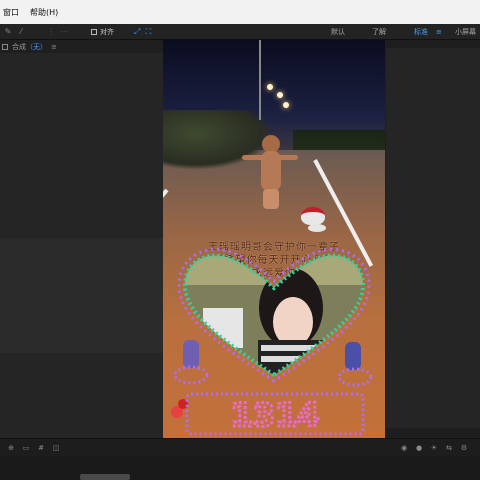  Describe the element at coordinates (105, 477) in the screenshot. I see `timeline-scrollbar` at that location.